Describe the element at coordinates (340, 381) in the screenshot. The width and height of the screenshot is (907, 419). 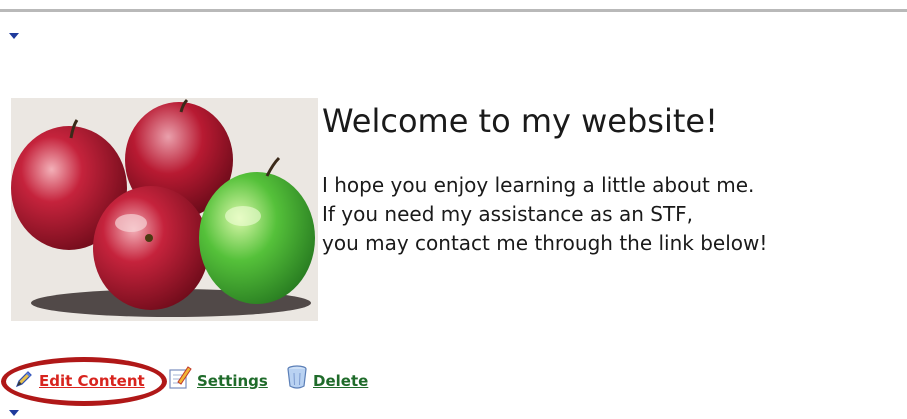
I see `delete-link: Delete` at that location.